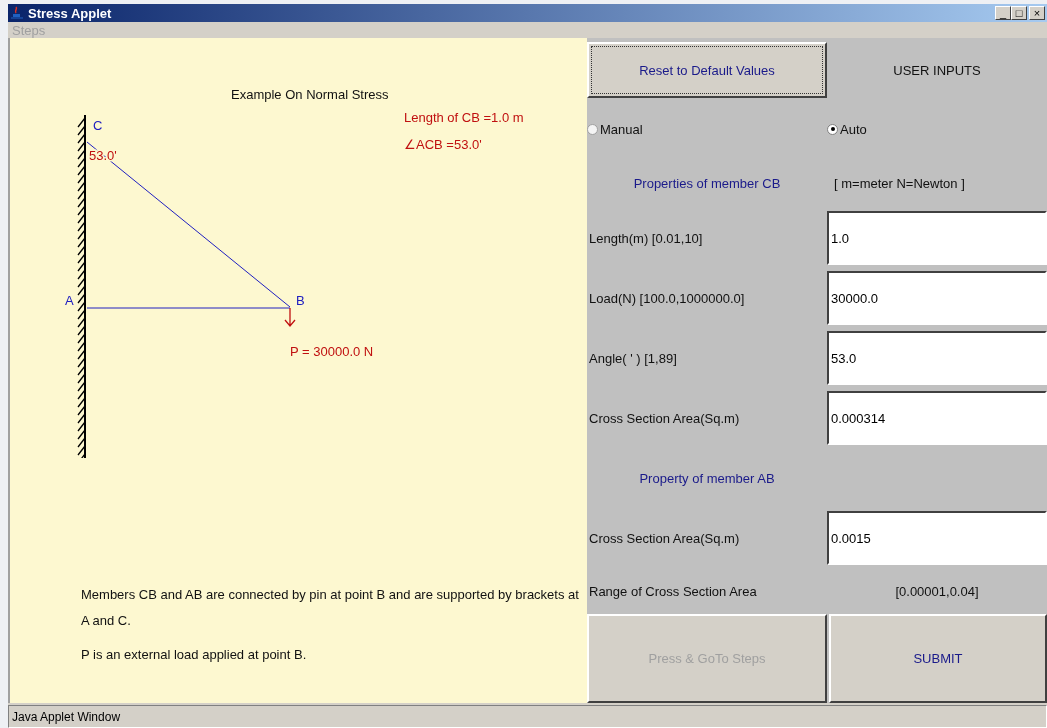 Image resolution: width=1047 pixels, height=728 pixels. Describe the element at coordinates (707, 478) in the screenshot. I see `section-header: Property of member AB` at that location.